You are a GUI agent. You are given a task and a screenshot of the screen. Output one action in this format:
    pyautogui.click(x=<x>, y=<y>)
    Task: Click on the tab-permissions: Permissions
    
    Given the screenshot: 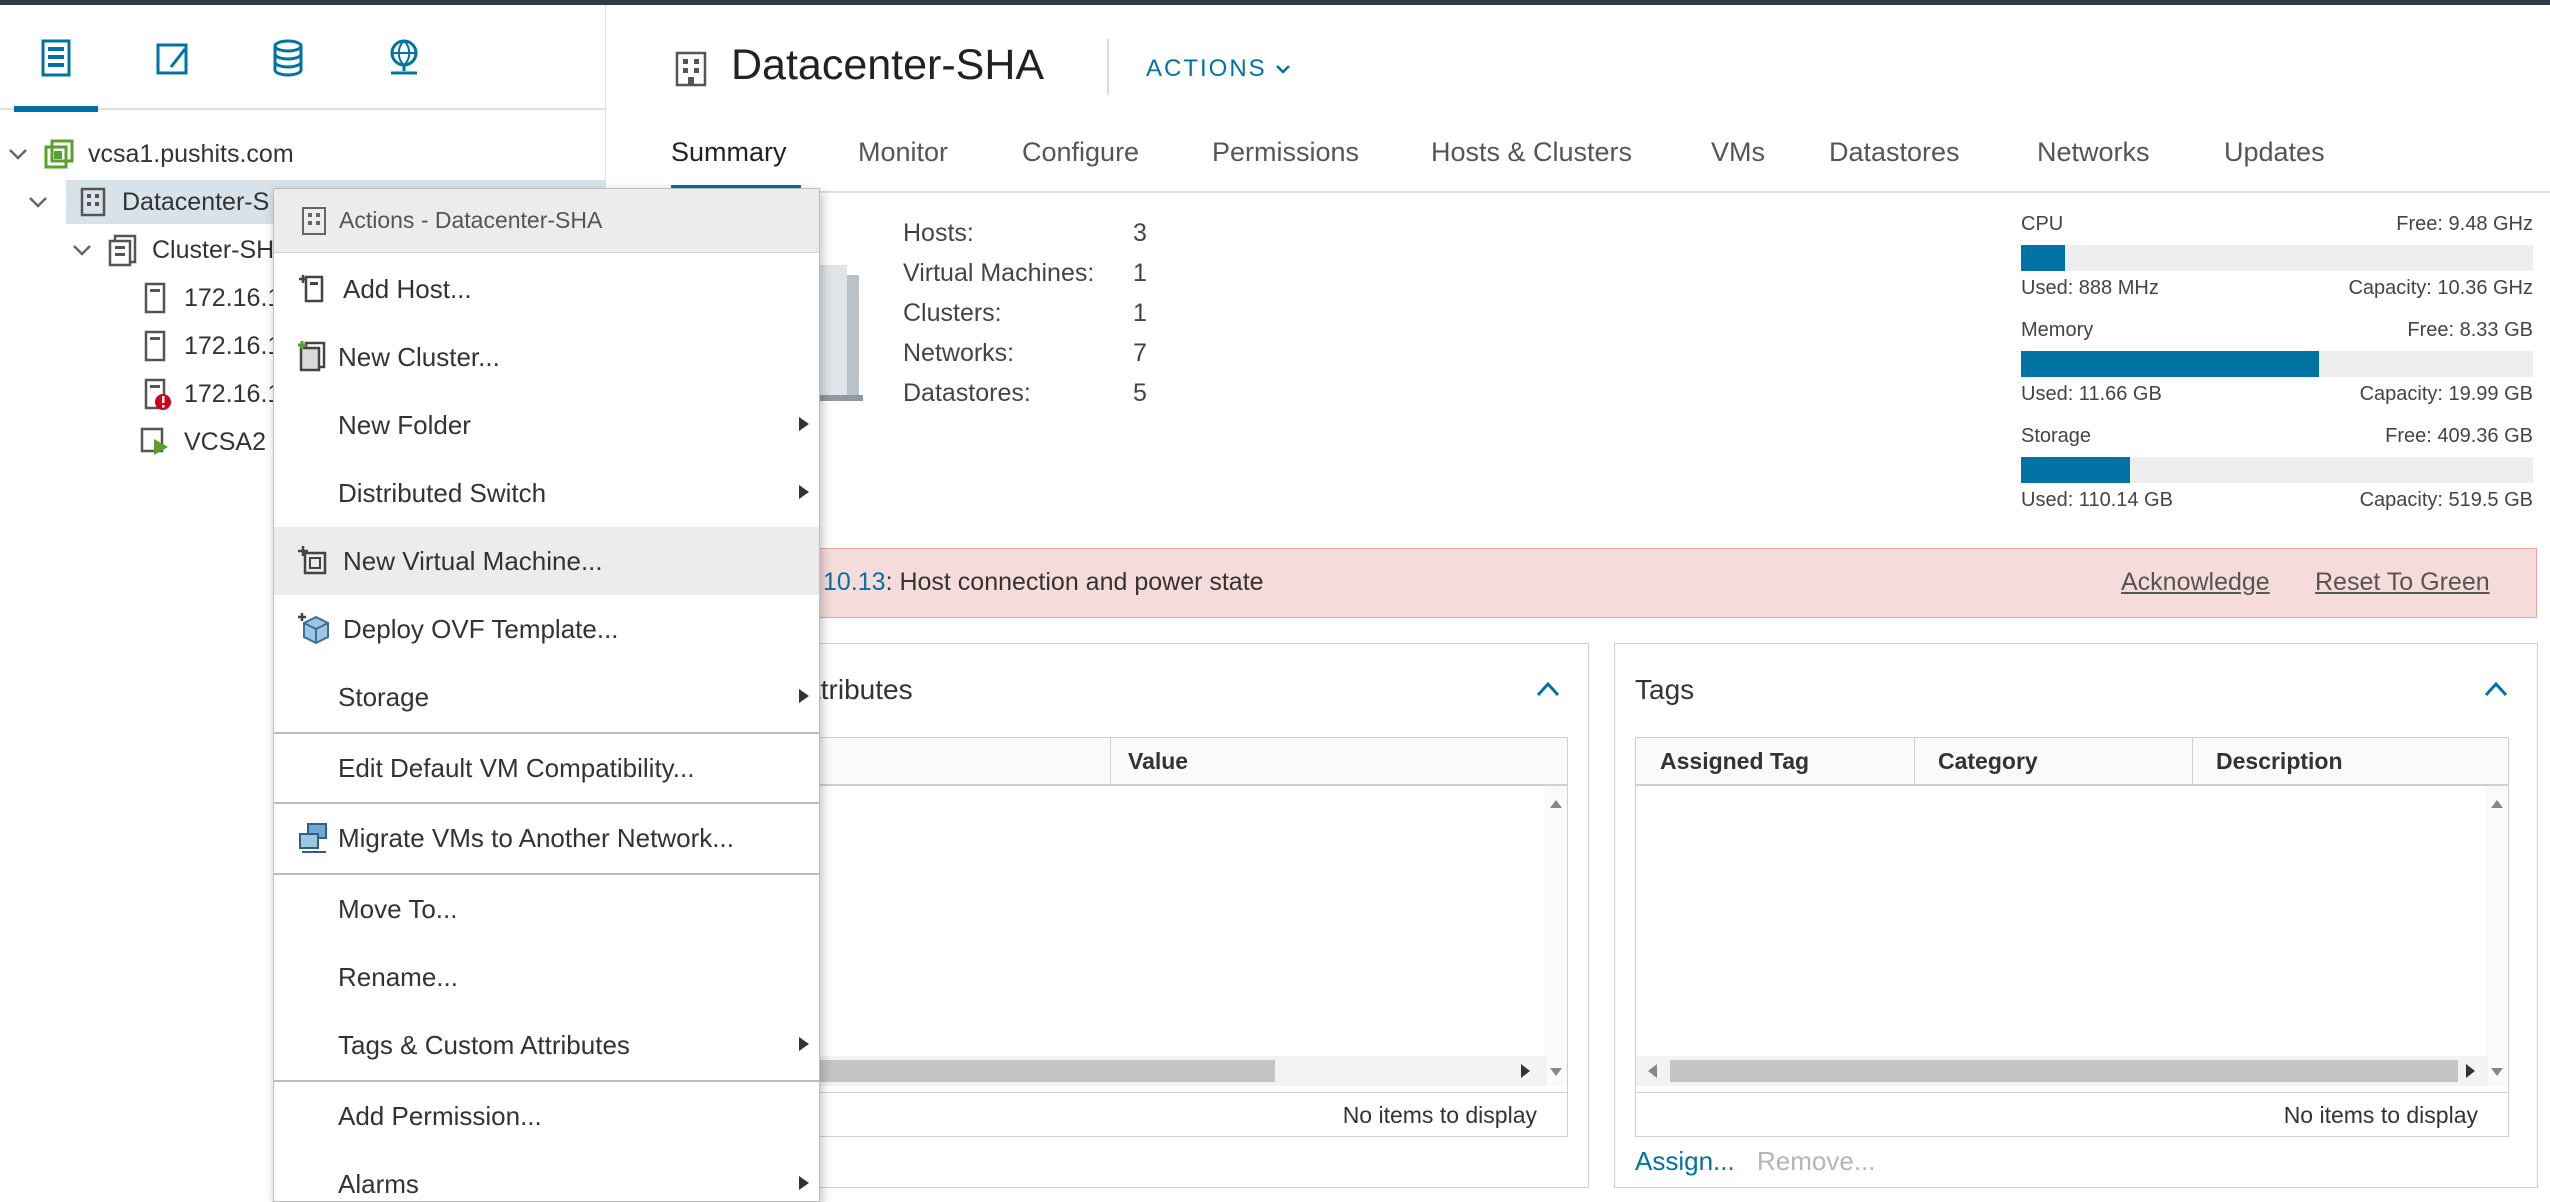 What is the action you would take?
    pyautogui.click(x=1285, y=152)
    